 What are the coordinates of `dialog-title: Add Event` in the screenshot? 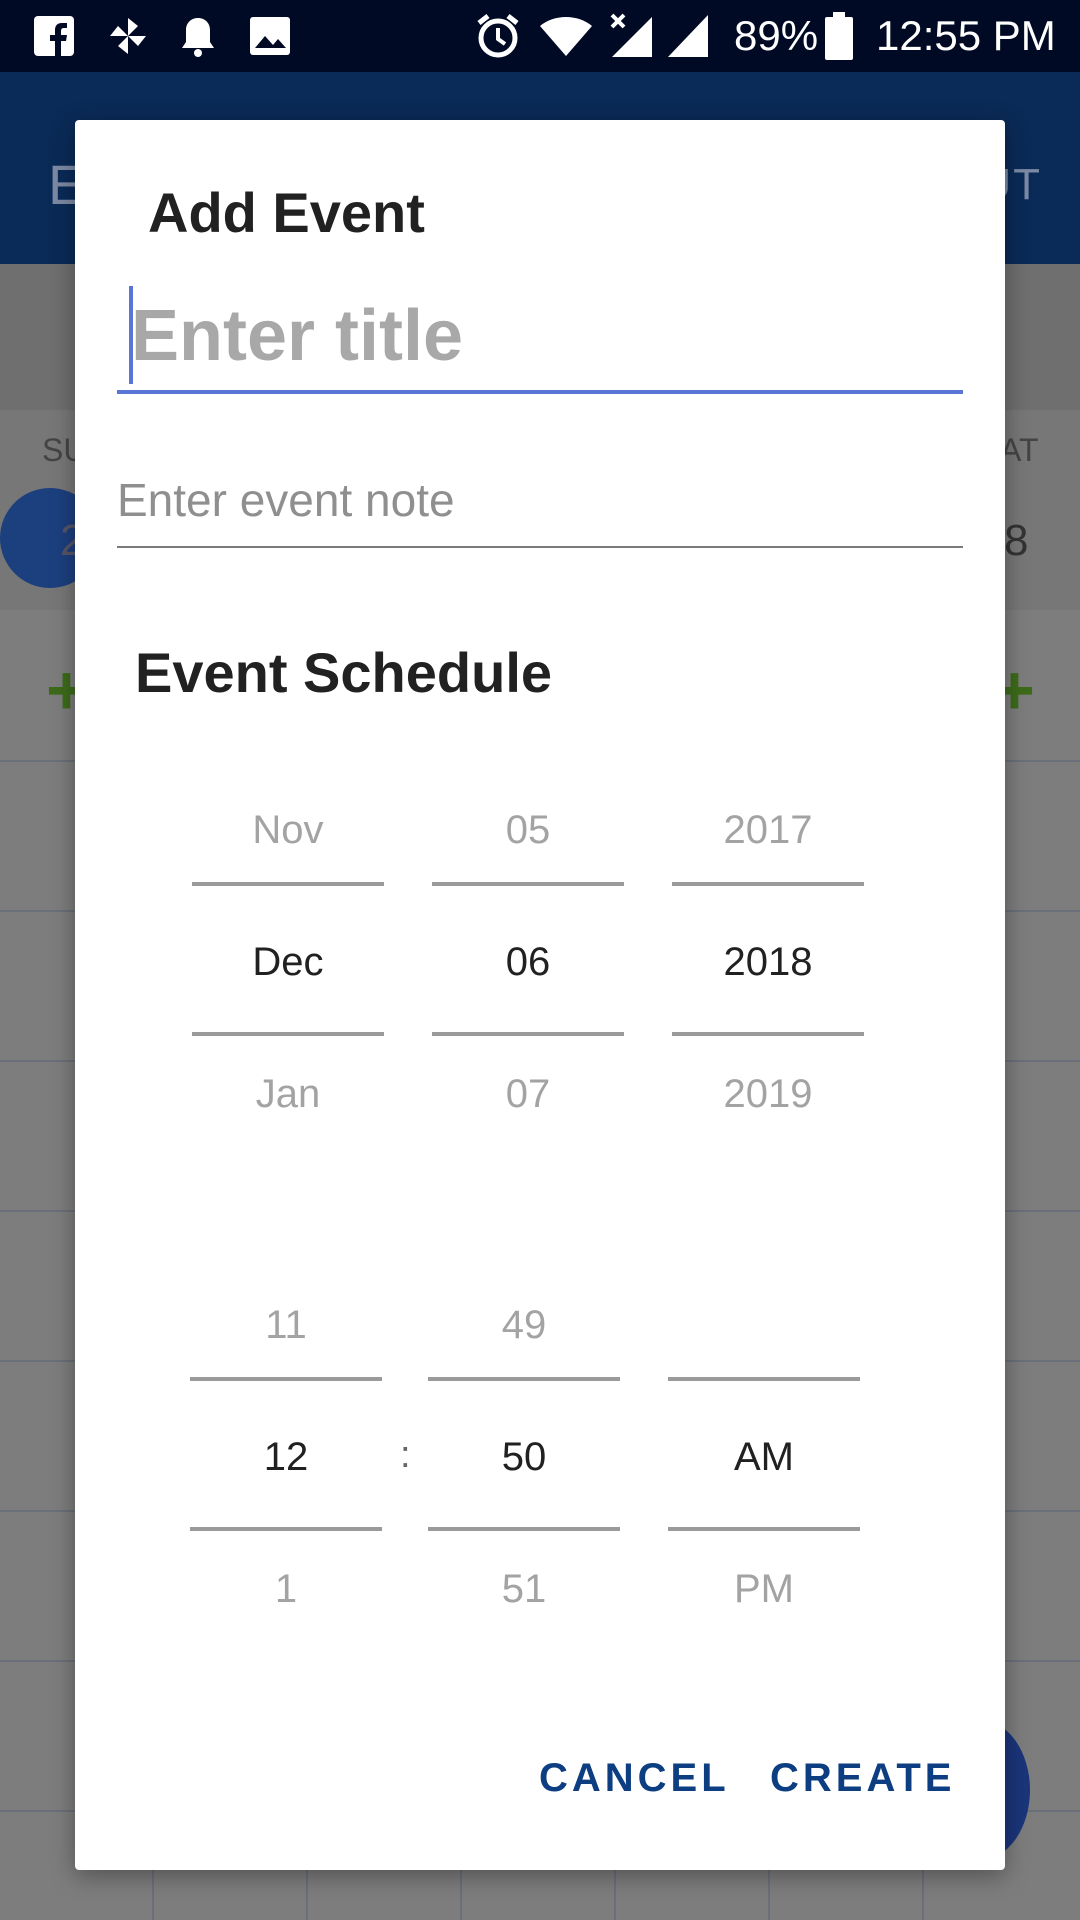 It's located at (286, 212).